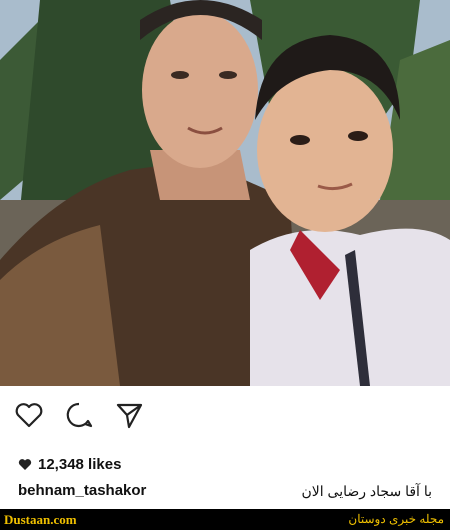 The height and width of the screenshot is (530, 450). I want to click on share-icon, so click(129, 415).